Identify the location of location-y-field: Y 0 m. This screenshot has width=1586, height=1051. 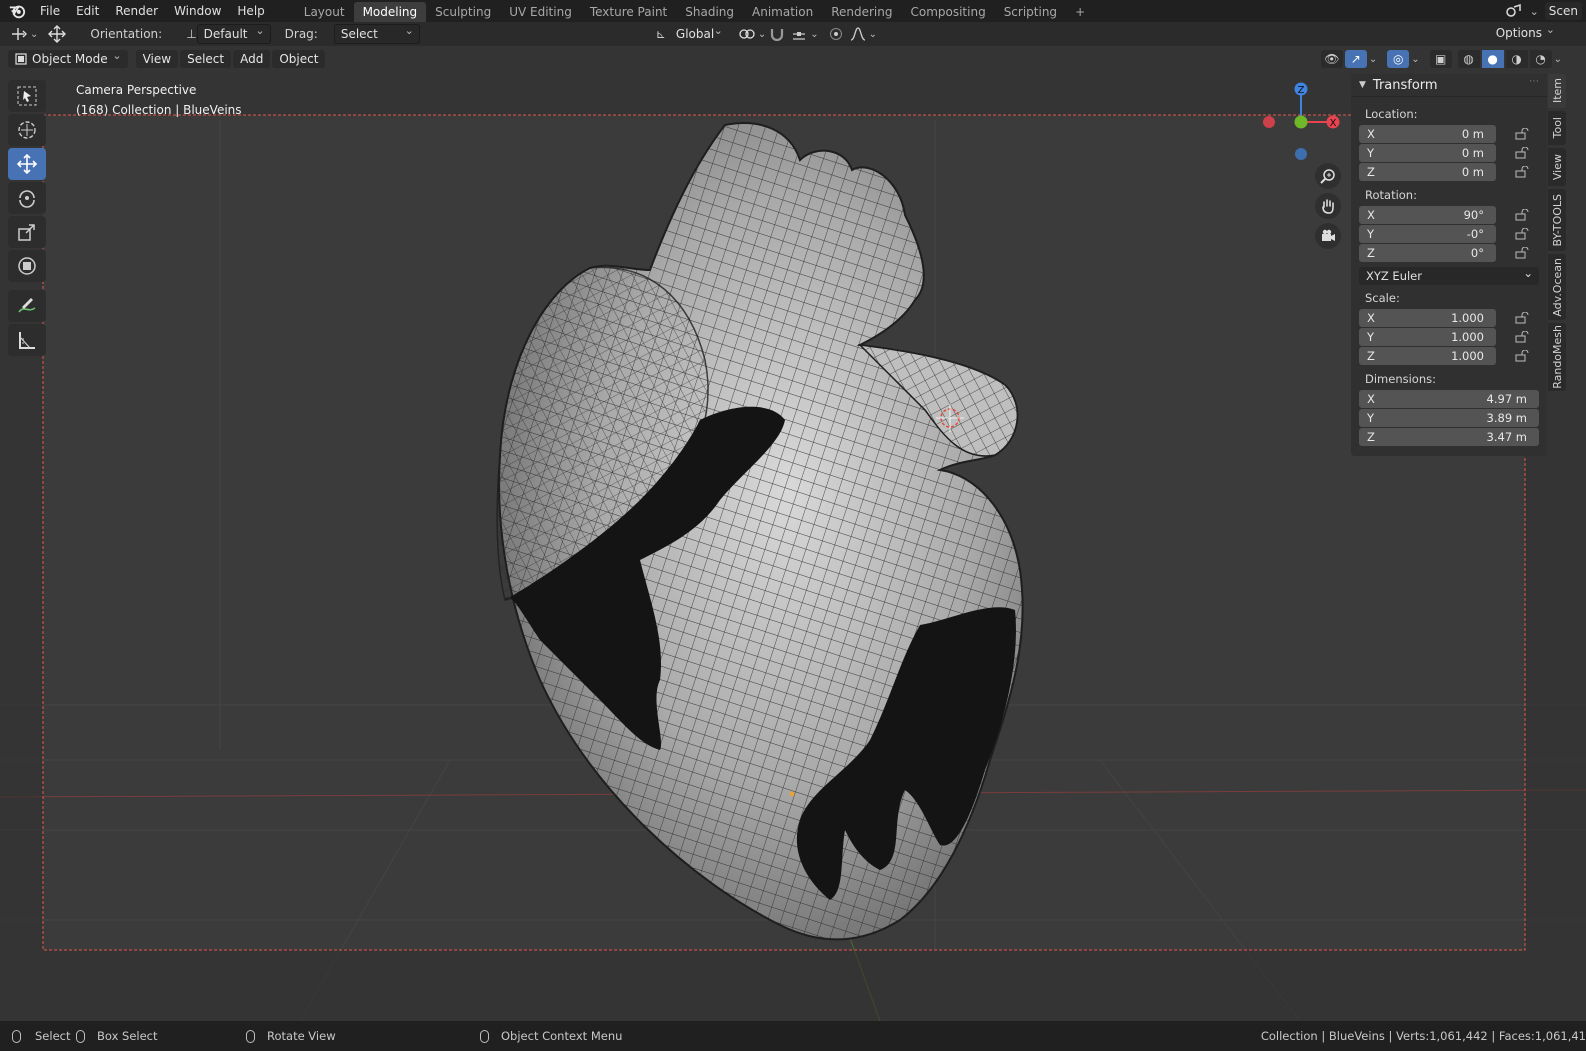
(1427, 153).